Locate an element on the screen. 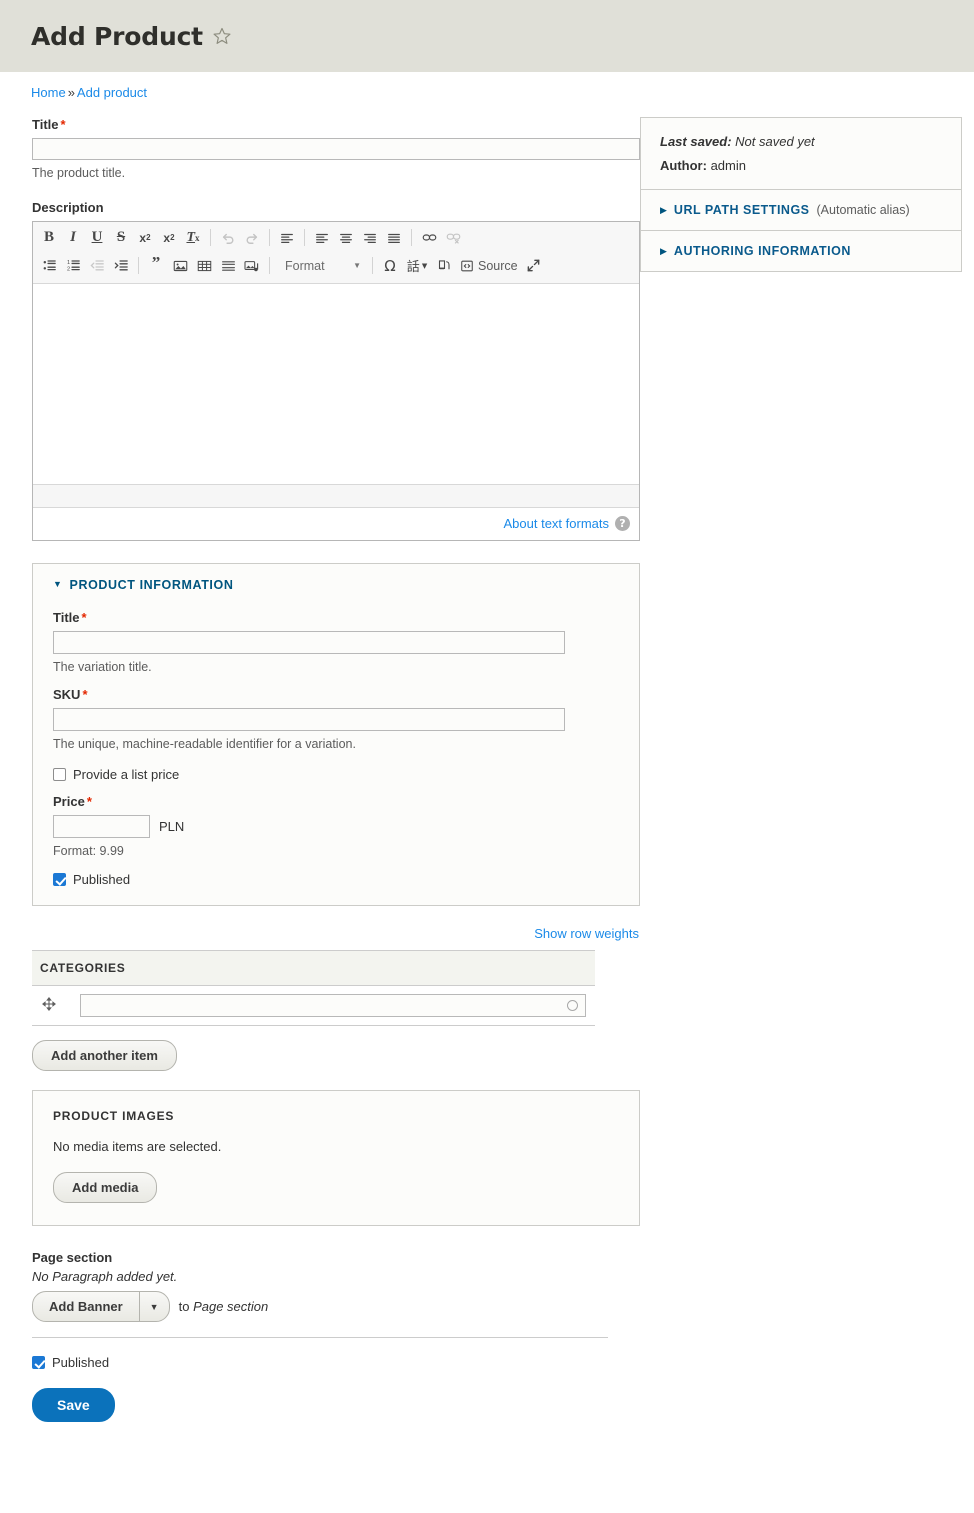  anchor-icon is located at coordinates (444, 266).